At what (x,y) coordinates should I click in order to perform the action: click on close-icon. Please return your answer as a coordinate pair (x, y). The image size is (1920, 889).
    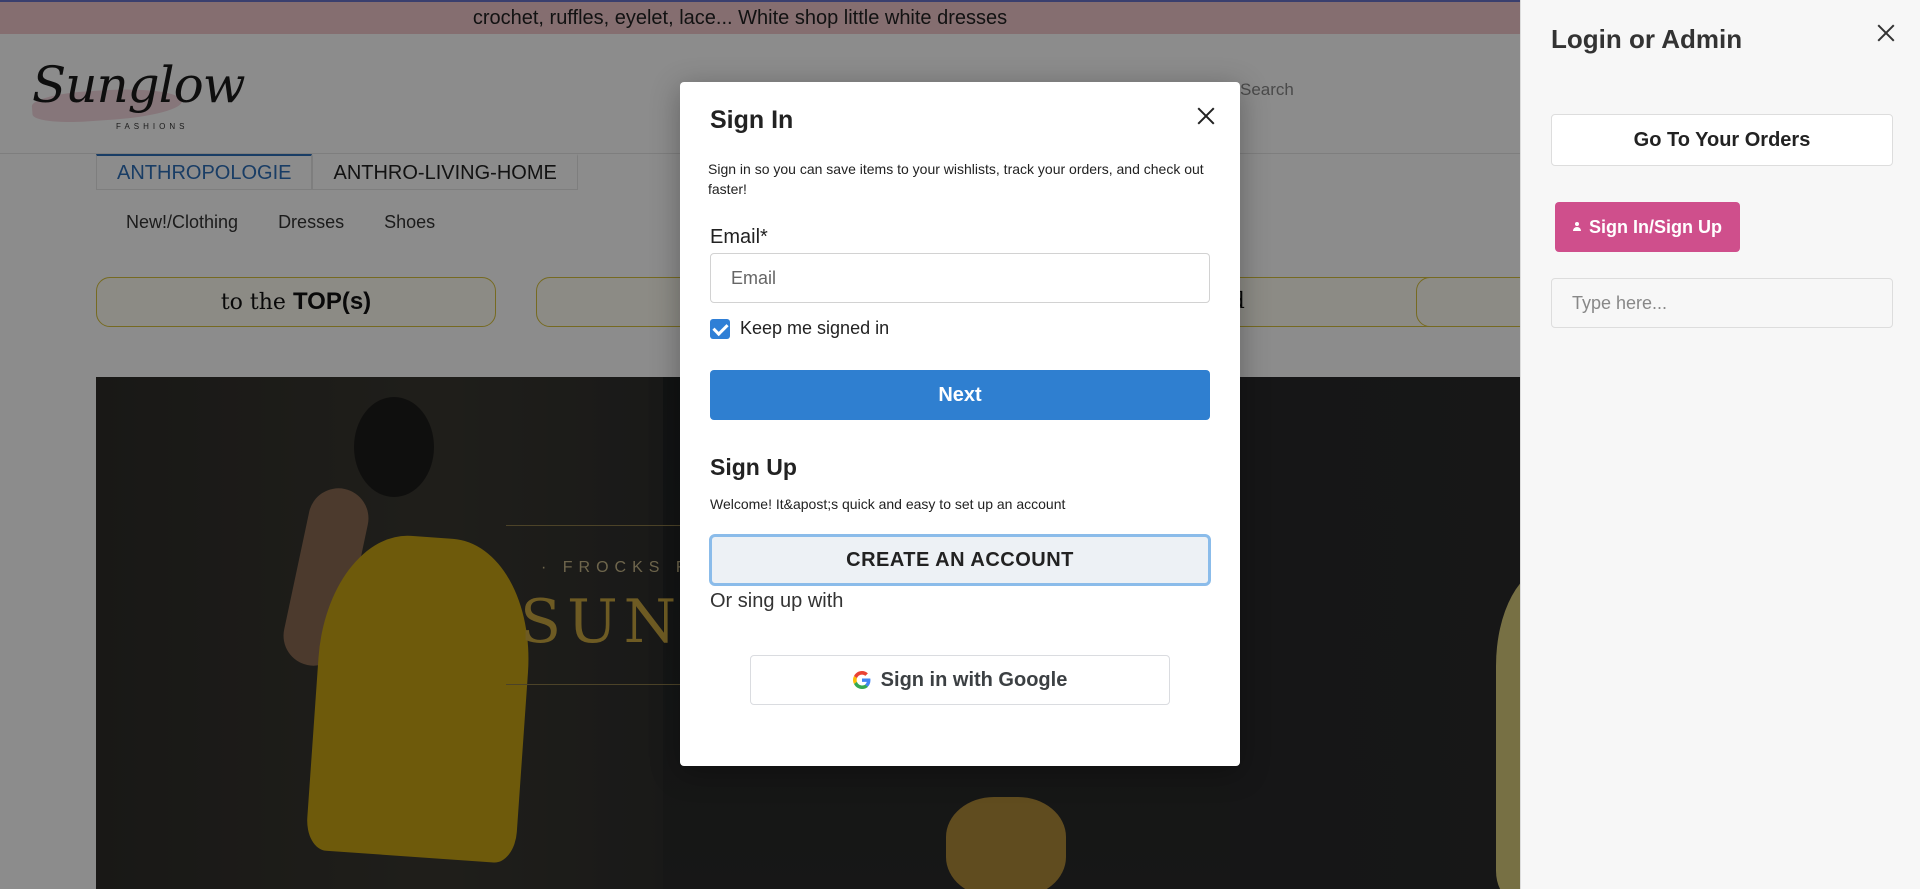
    Looking at the image, I should click on (1206, 116).